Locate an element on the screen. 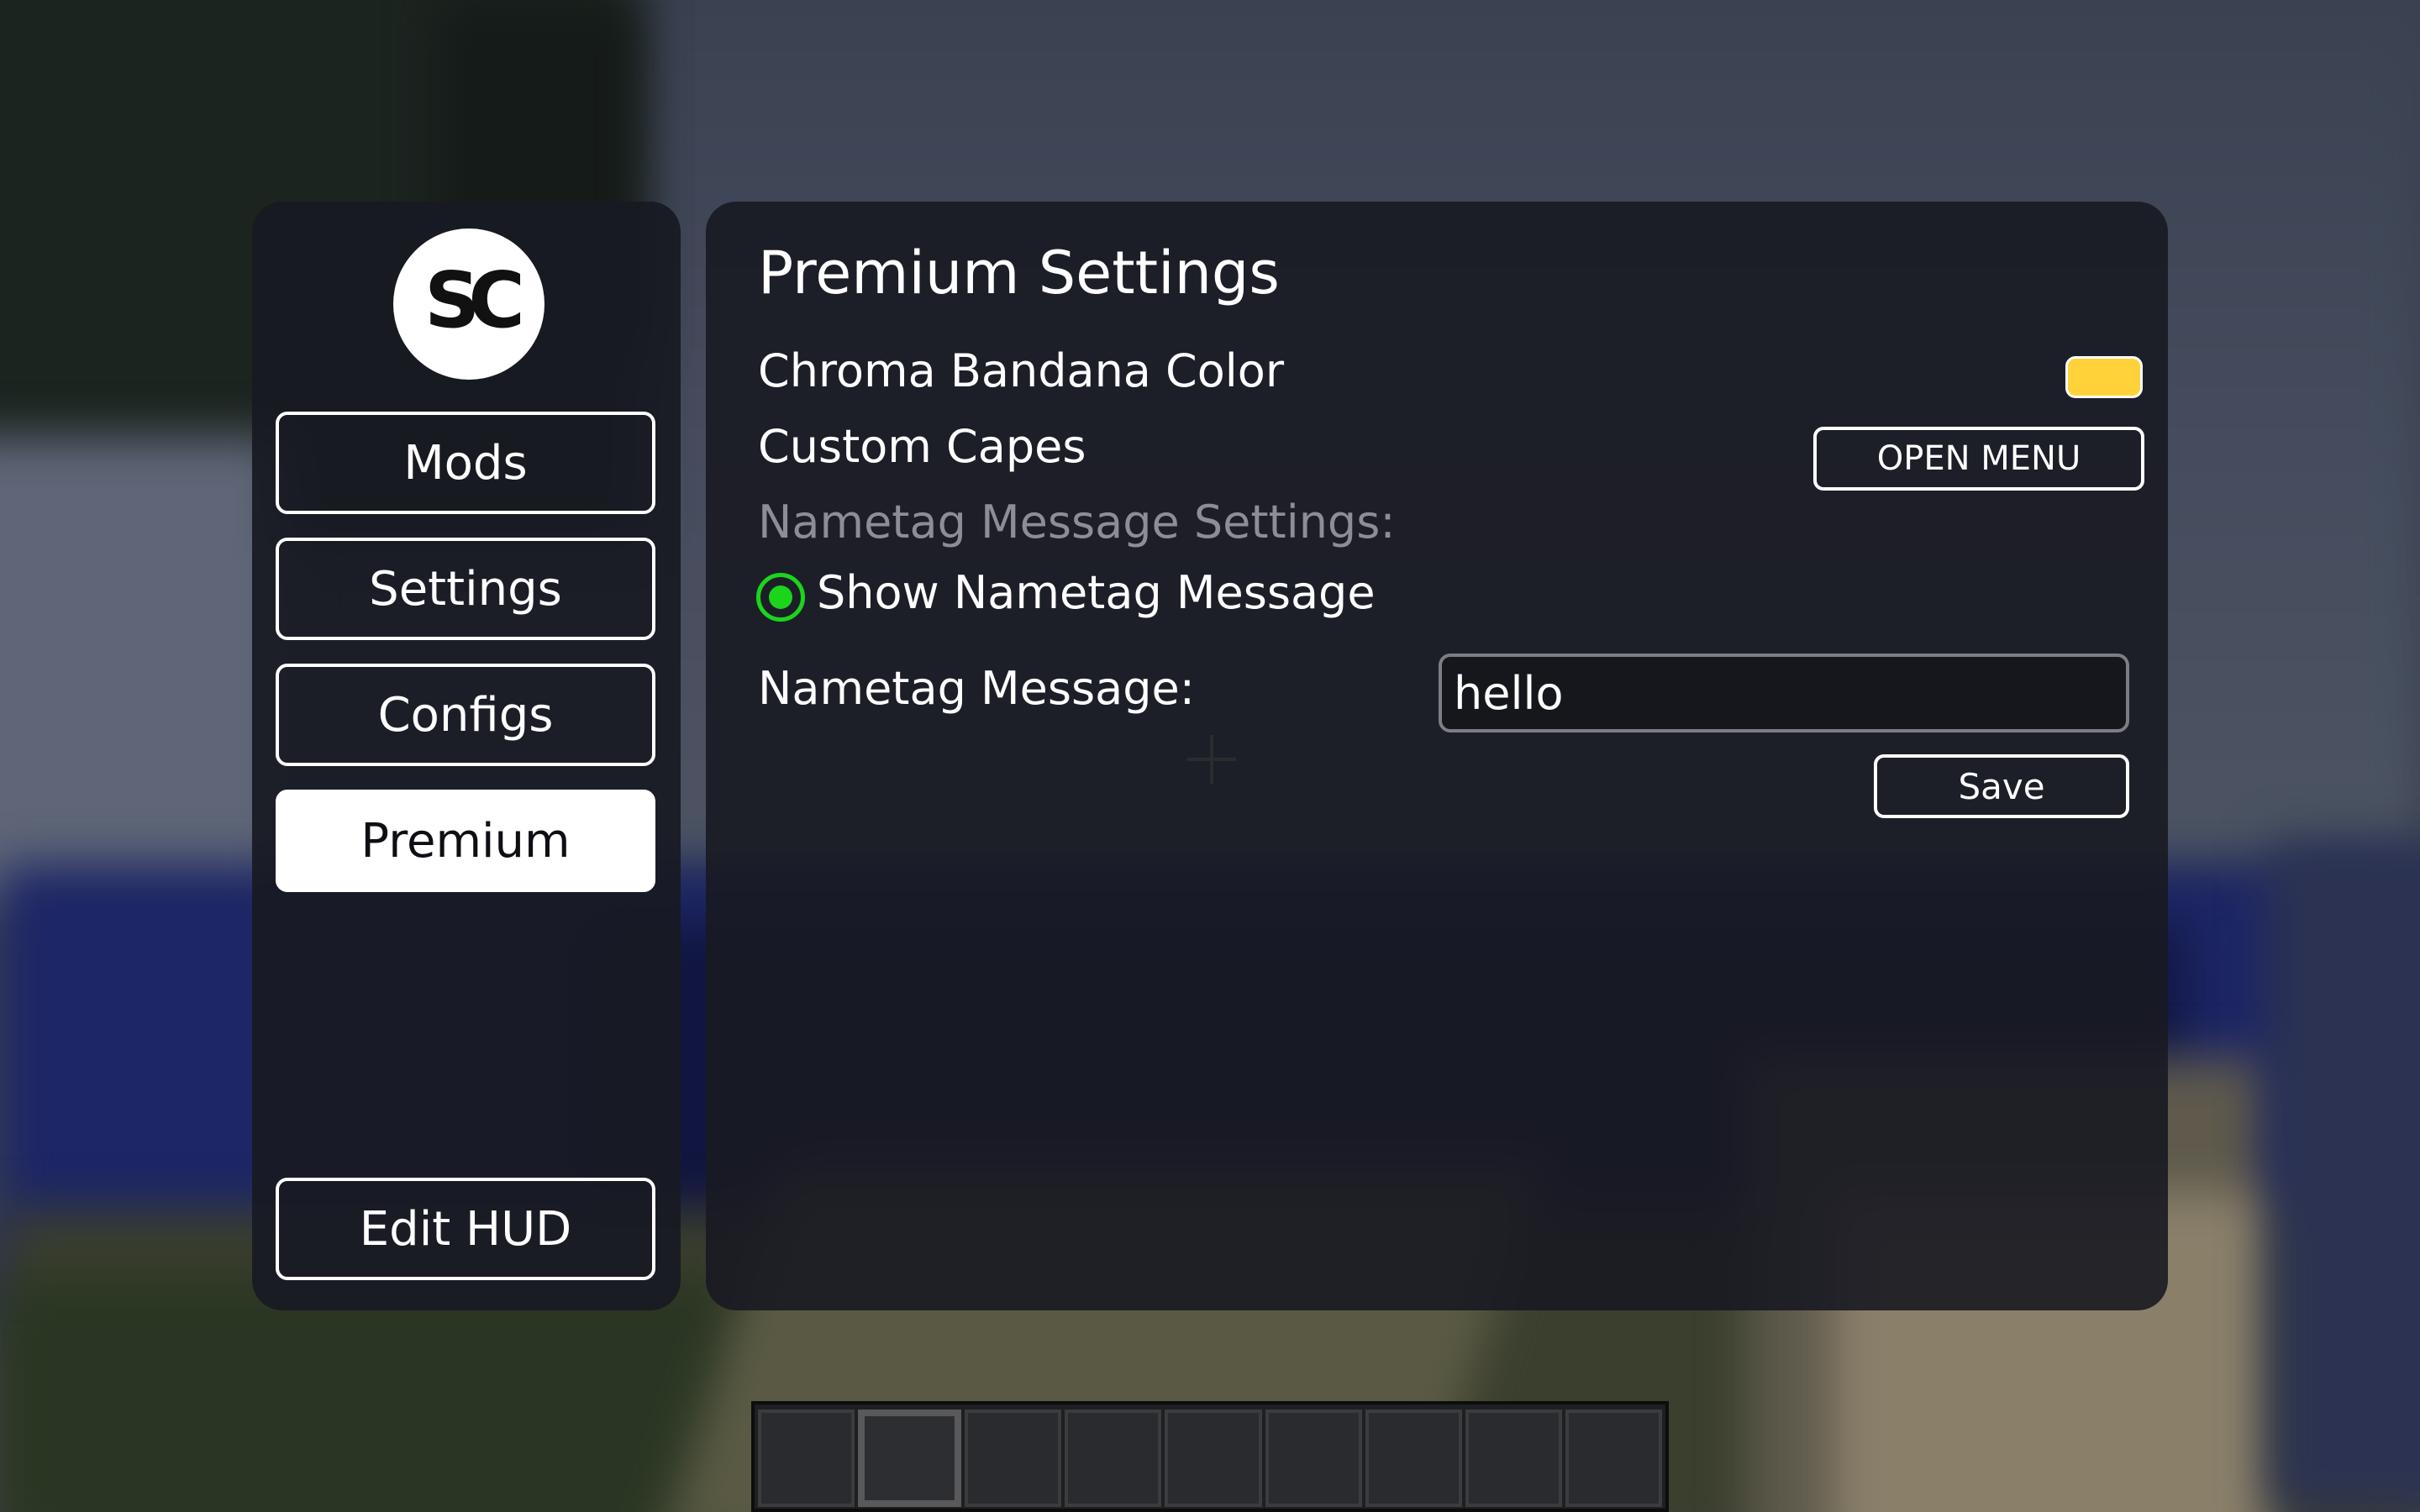 This screenshot has height=1512, width=2420. custom-capes-label: Custom Capes is located at coordinates (922, 446).